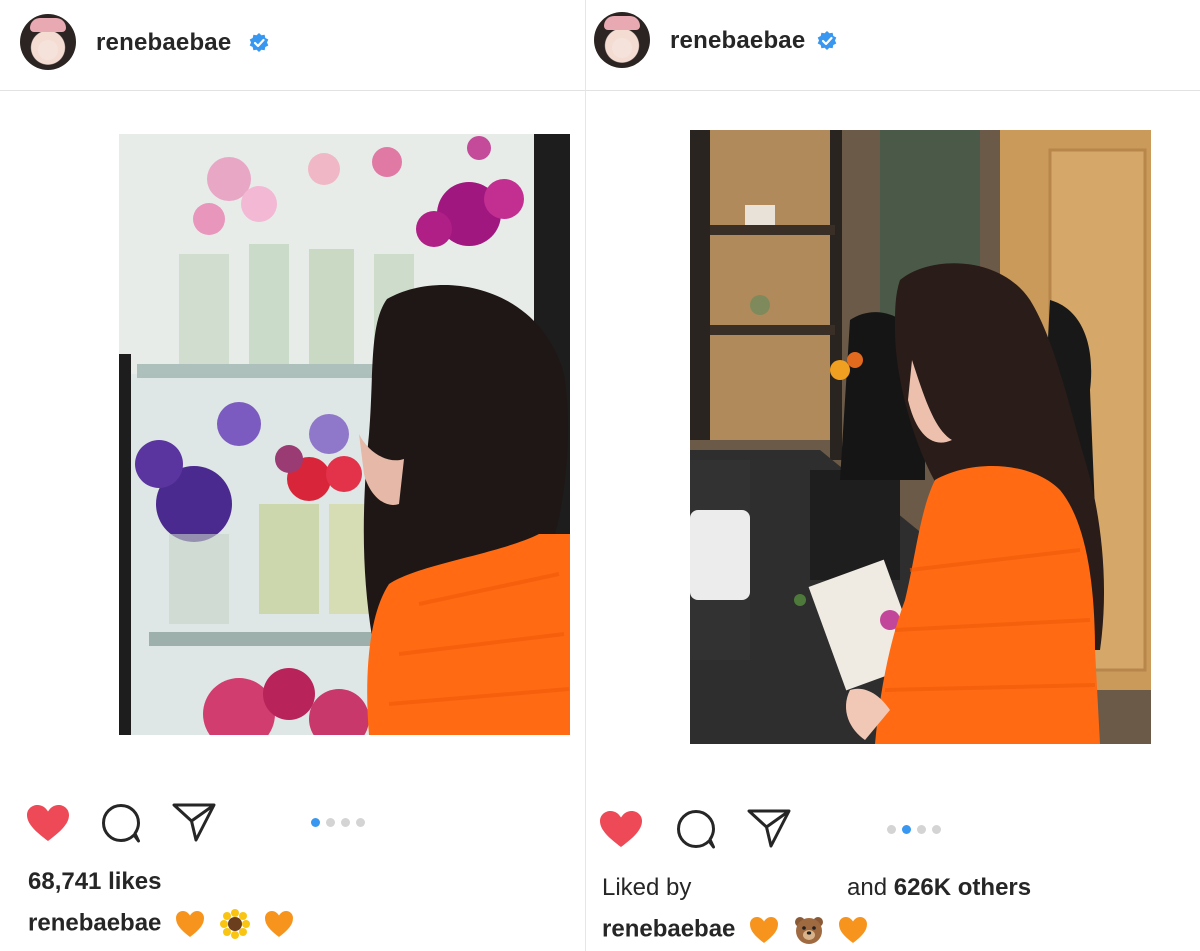  Describe the element at coordinates (808, 930) in the screenshot. I see `bear-face-icon` at that location.